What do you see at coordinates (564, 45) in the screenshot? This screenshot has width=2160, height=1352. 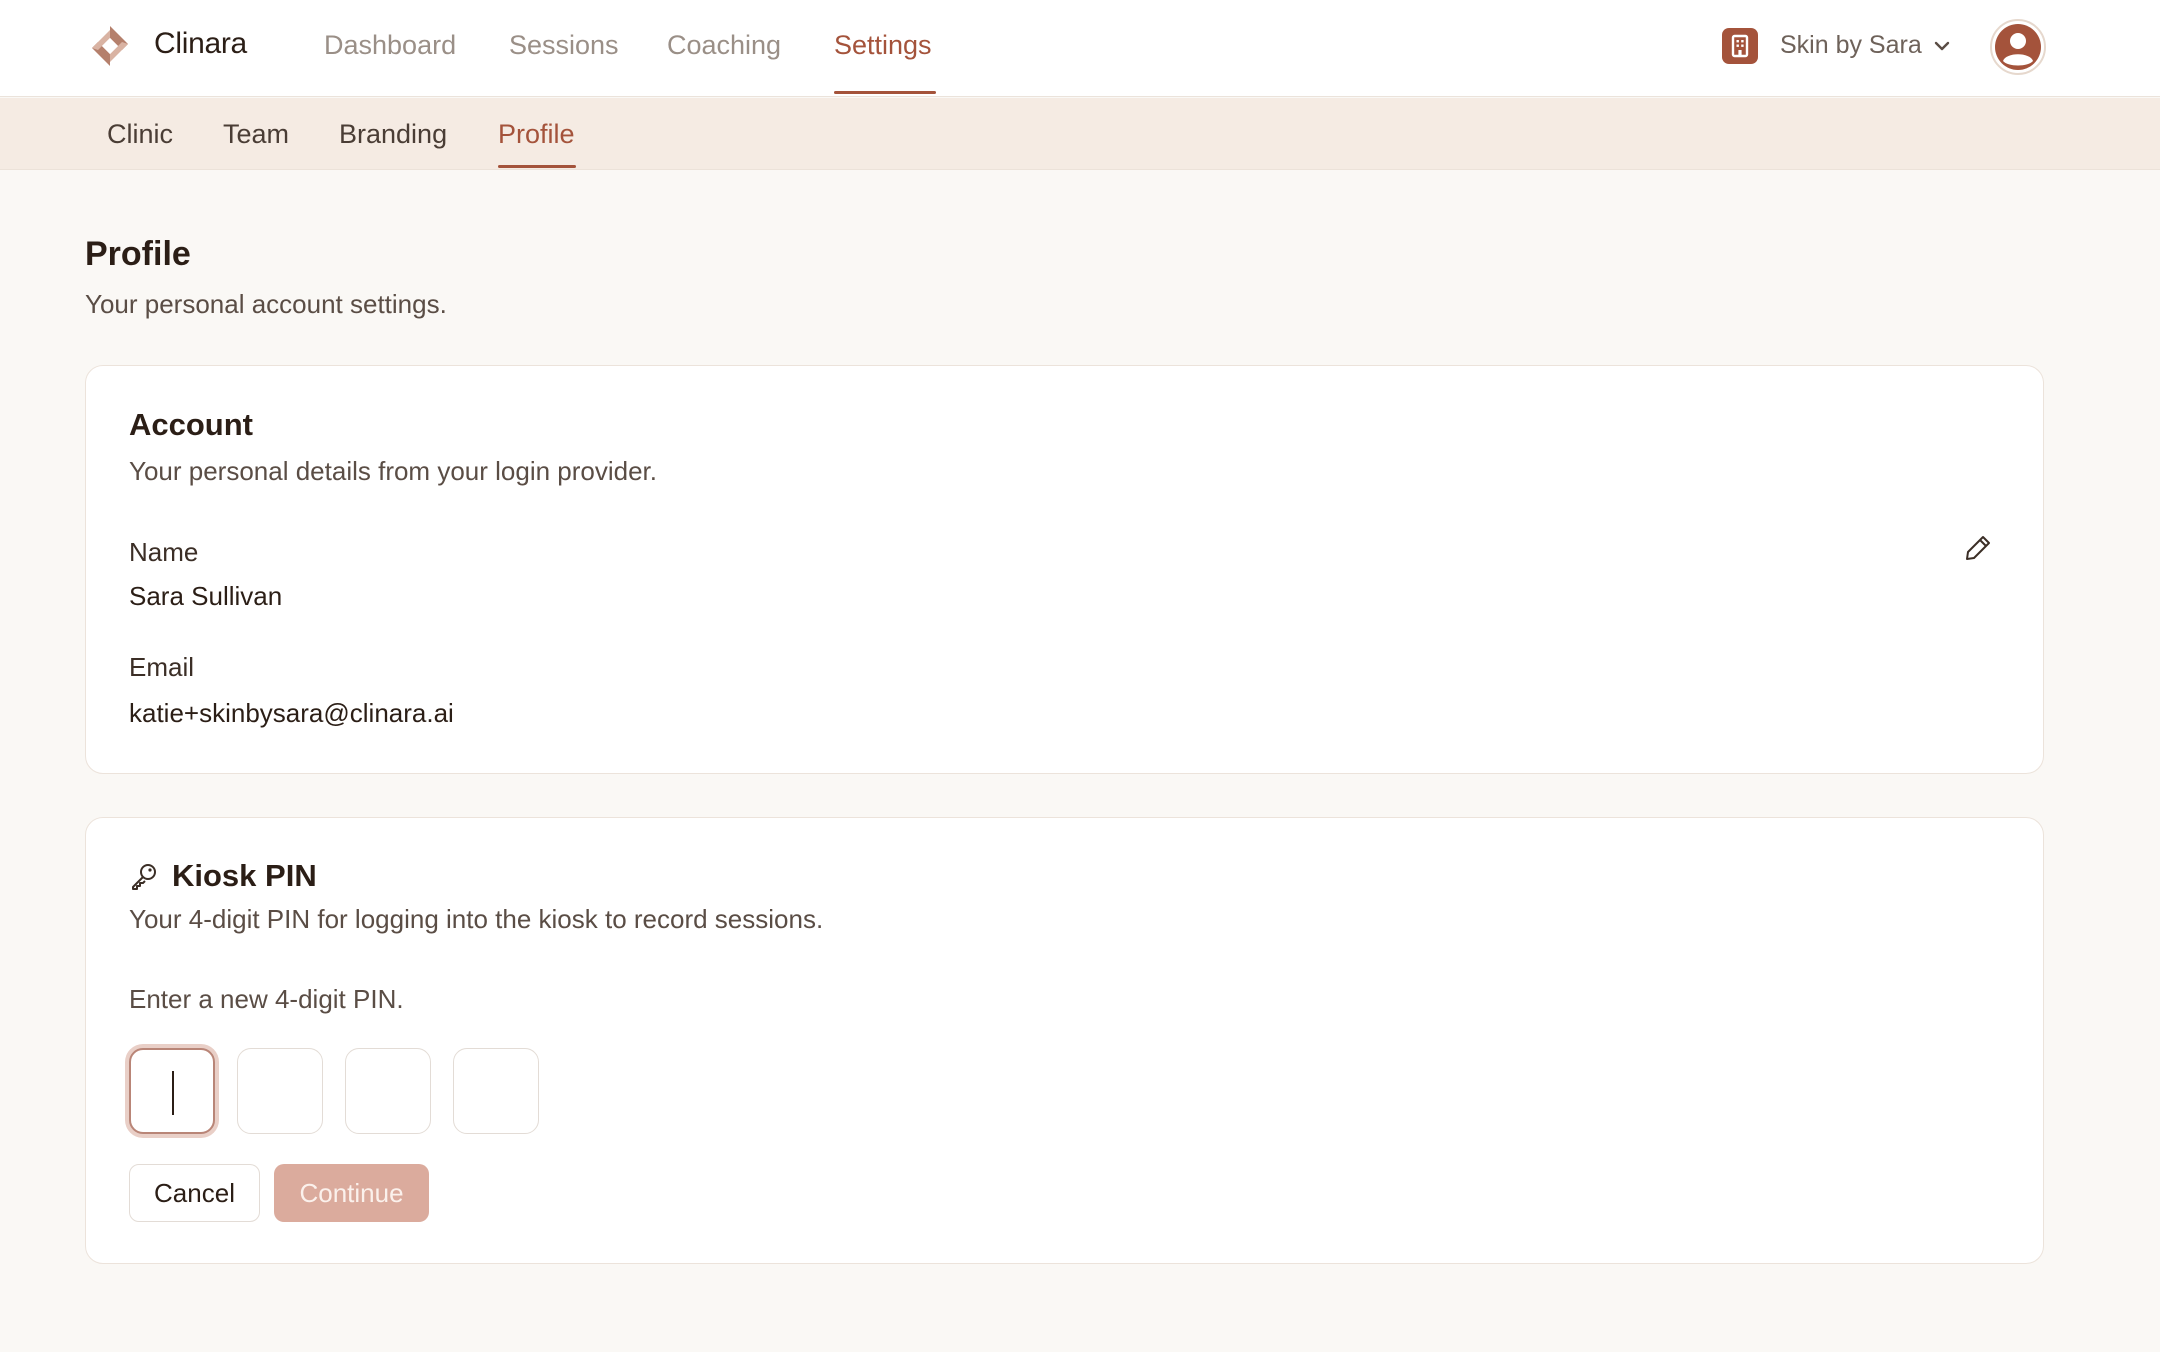 I see `nav-sessions: Sessions` at bounding box center [564, 45].